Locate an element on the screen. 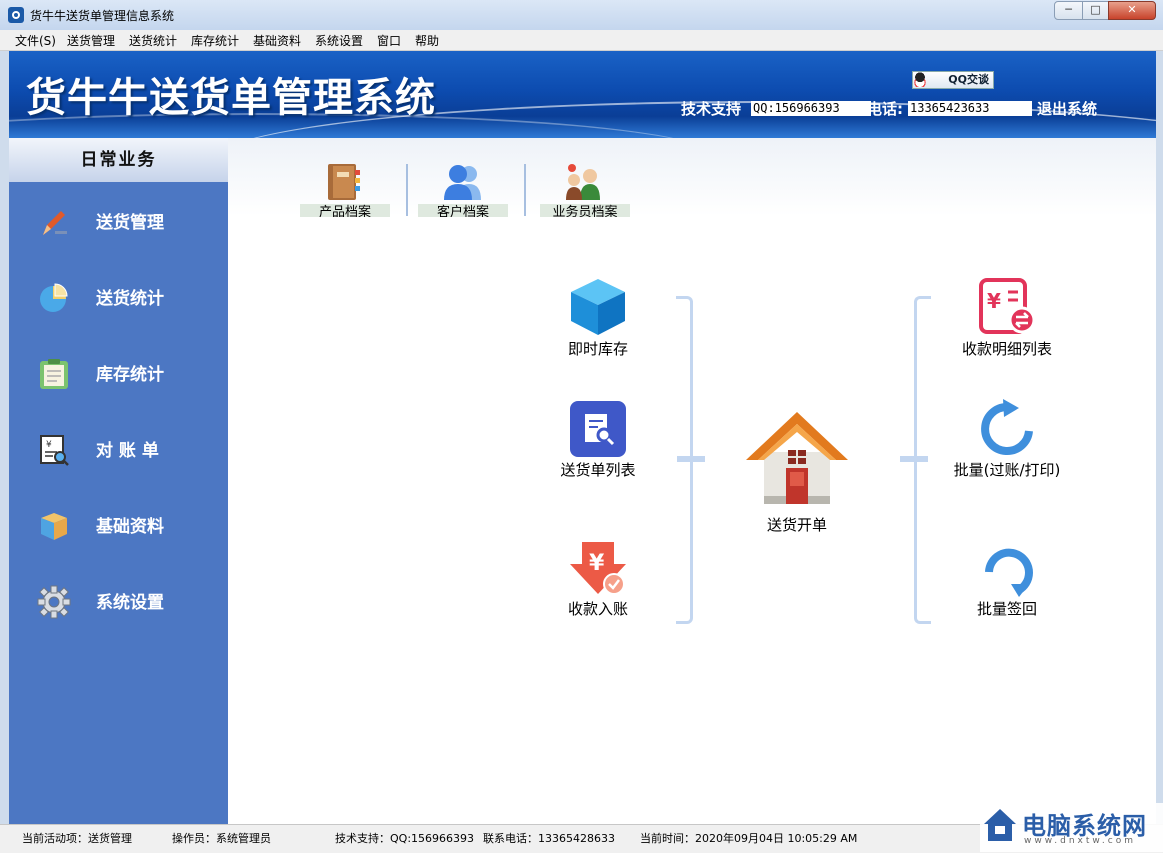 The width and height of the screenshot is (1163, 853). watermark-url: www.dnxtw.com is located at coordinates (1080, 841).